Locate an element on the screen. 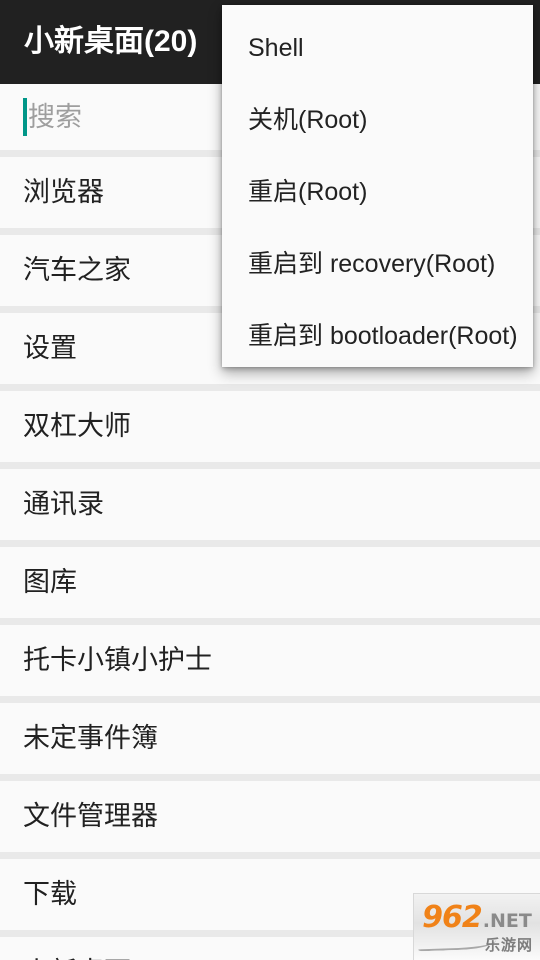 The image size is (540, 960). menu-item-shutdown-root: 关机(Root) is located at coordinates (377, 120).